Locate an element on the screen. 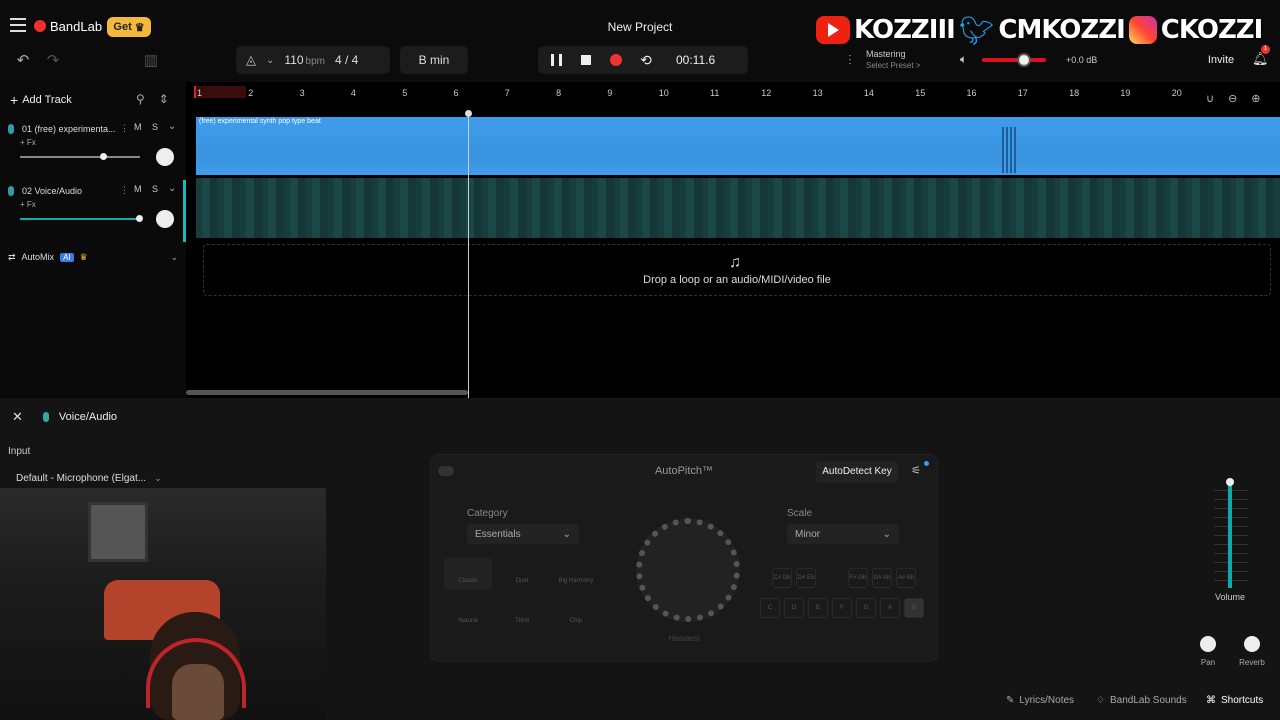  master-volume-slider is located at coordinates (1014, 60).